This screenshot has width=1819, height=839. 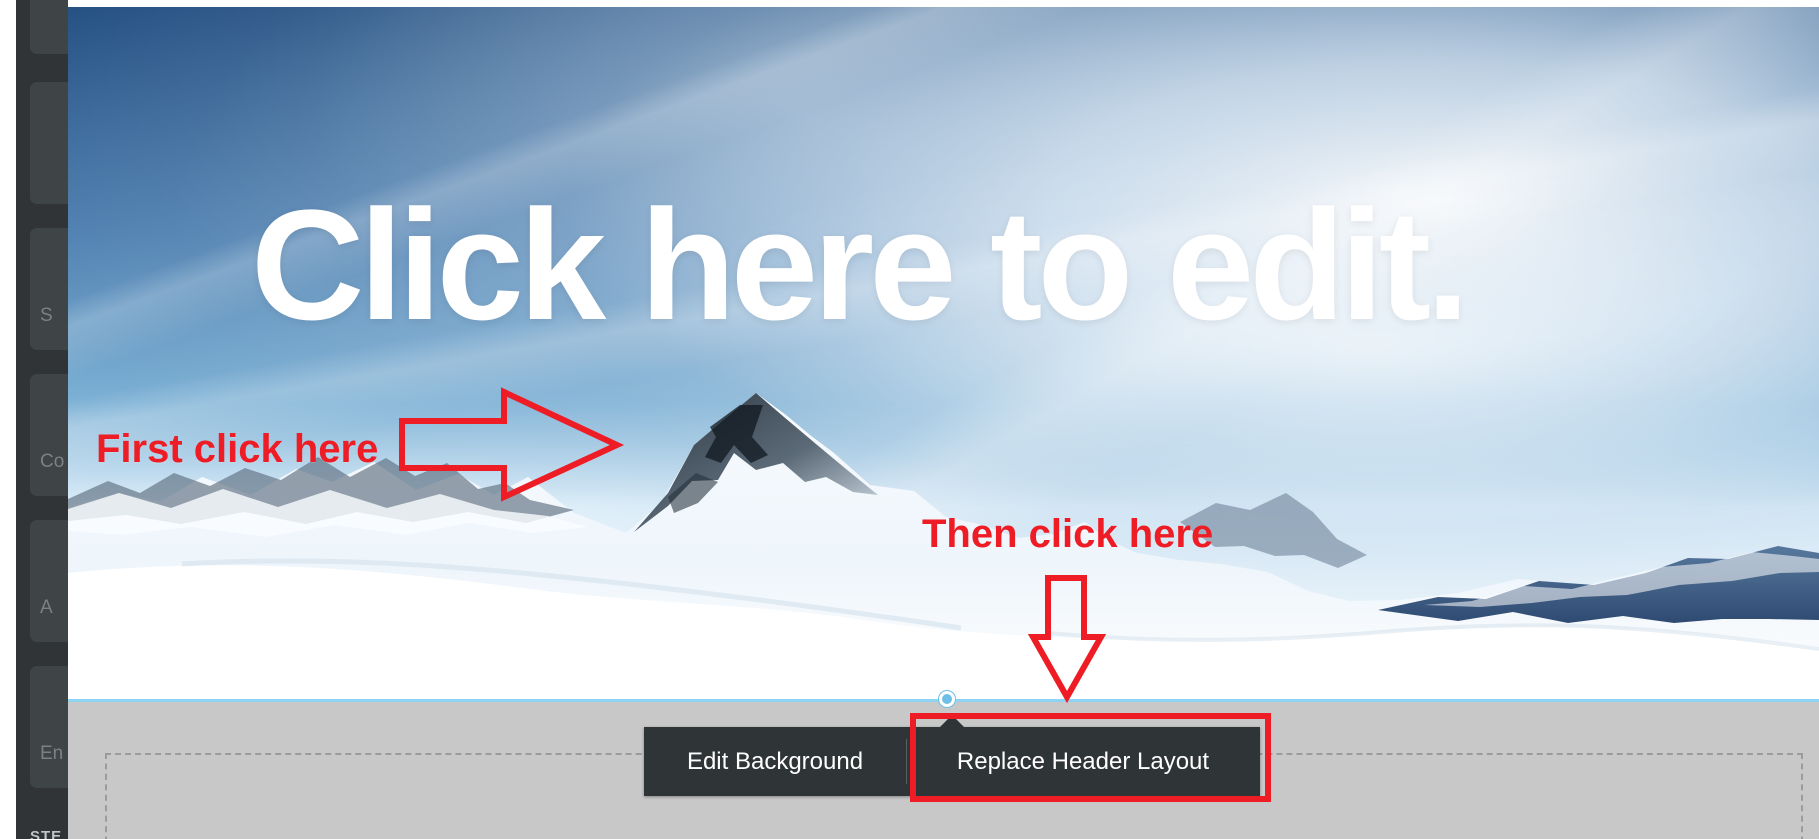 What do you see at coordinates (775, 761) in the screenshot?
I see `edit-background-button: Edit Background` at bounding box center [775, 761].